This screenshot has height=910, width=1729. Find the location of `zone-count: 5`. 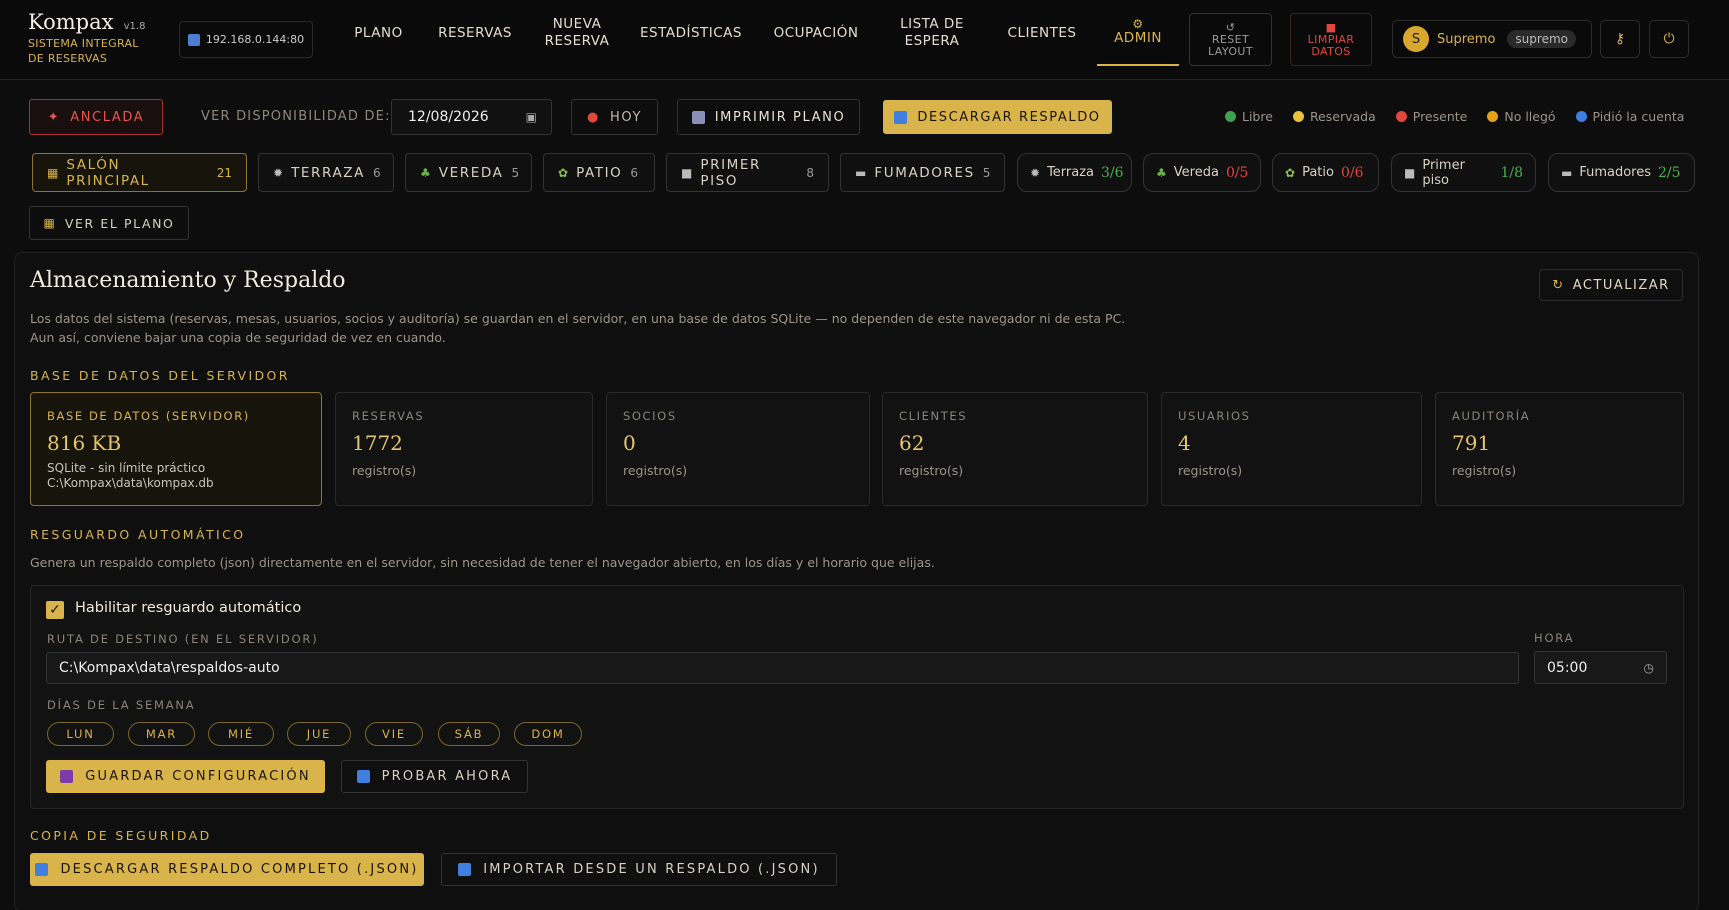

zone-count: 5 is located at coordinates (986, 172).